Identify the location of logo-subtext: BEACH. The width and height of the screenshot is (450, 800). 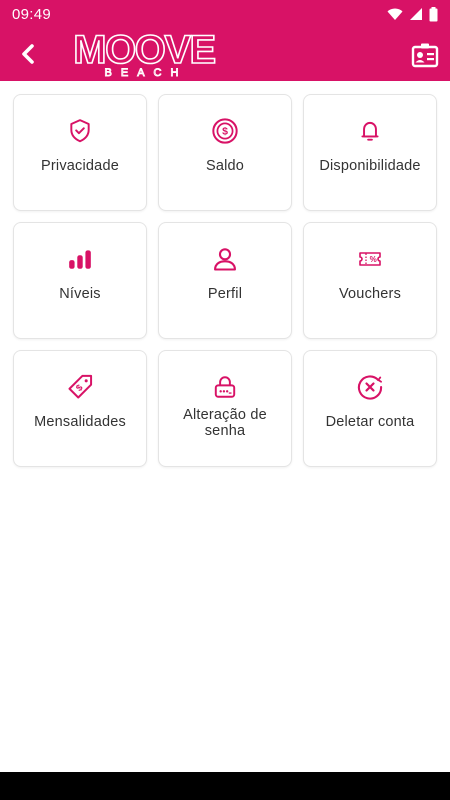
(146, 73).